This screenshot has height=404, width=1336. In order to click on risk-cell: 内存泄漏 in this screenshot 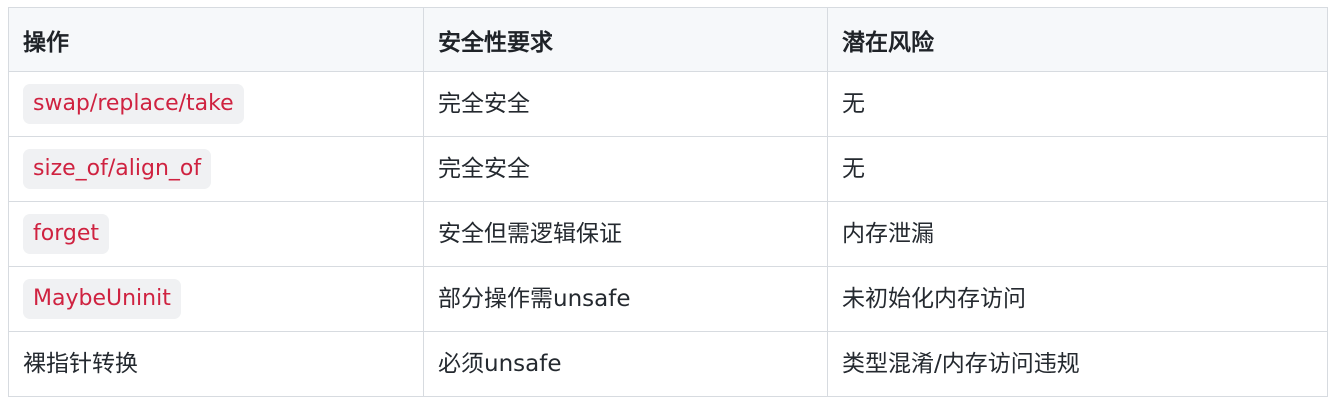, I will do `click(1077, 234)`.